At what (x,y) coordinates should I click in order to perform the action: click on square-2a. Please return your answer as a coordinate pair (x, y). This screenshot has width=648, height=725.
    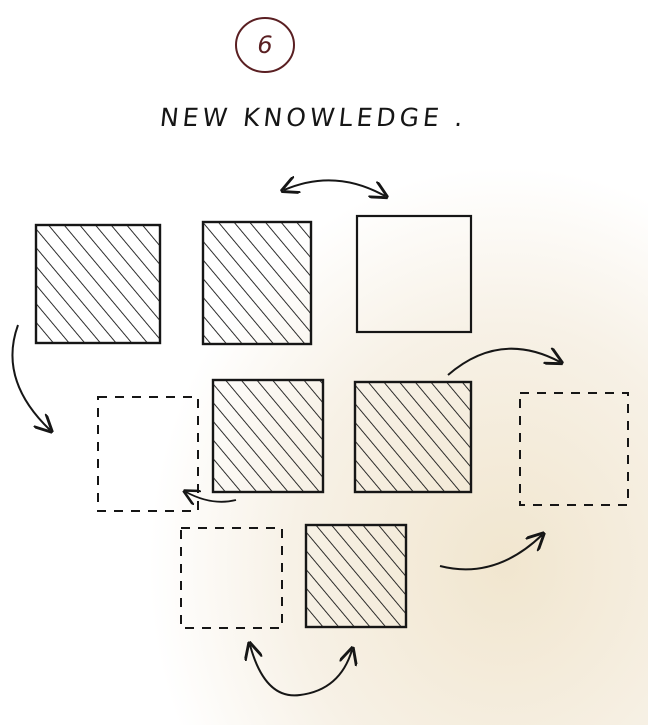
    Looking at the image, I should click on (148, 454).